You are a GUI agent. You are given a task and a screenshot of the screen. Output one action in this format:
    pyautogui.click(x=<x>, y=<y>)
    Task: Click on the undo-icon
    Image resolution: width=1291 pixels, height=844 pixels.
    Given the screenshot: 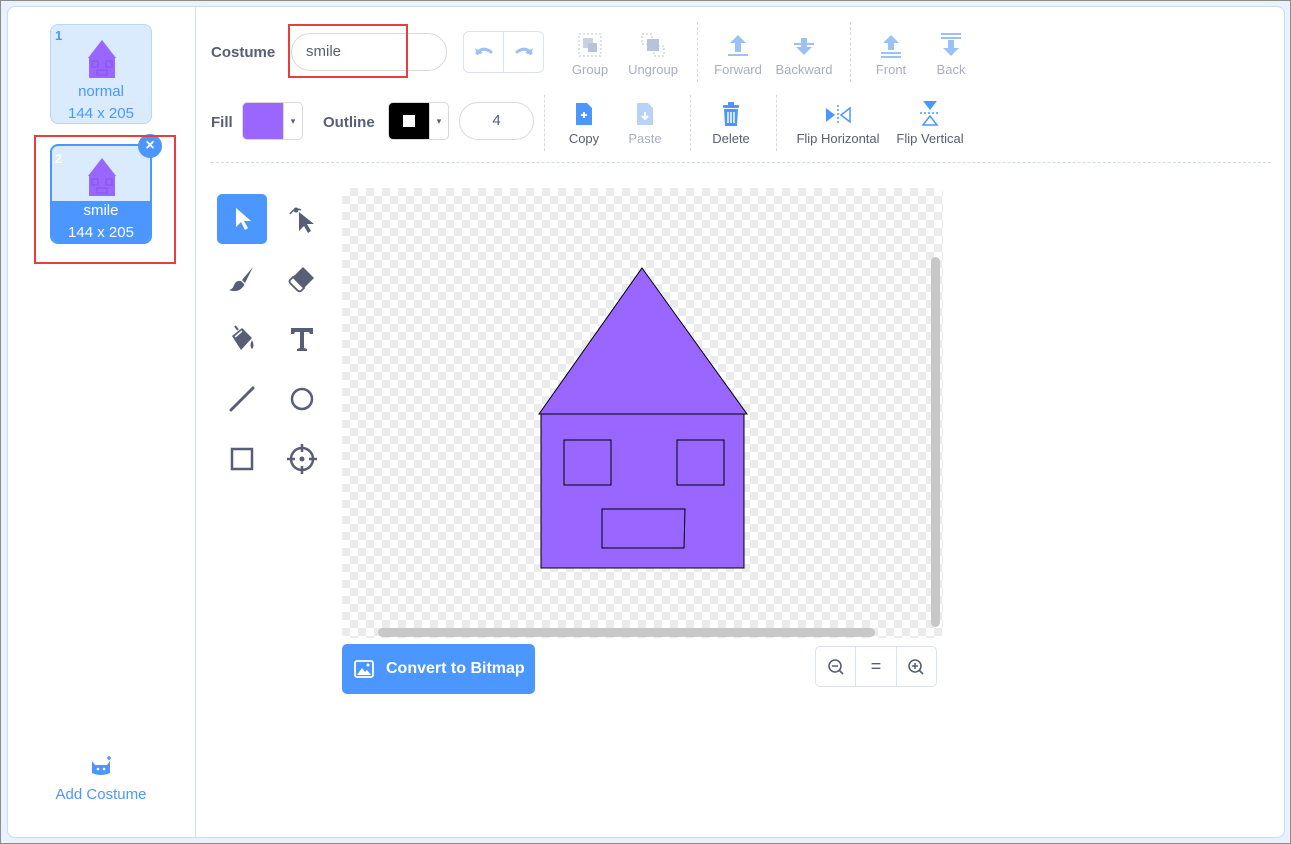 What is the action you would take?
    pyautogui.click(x=483, y=51)
    